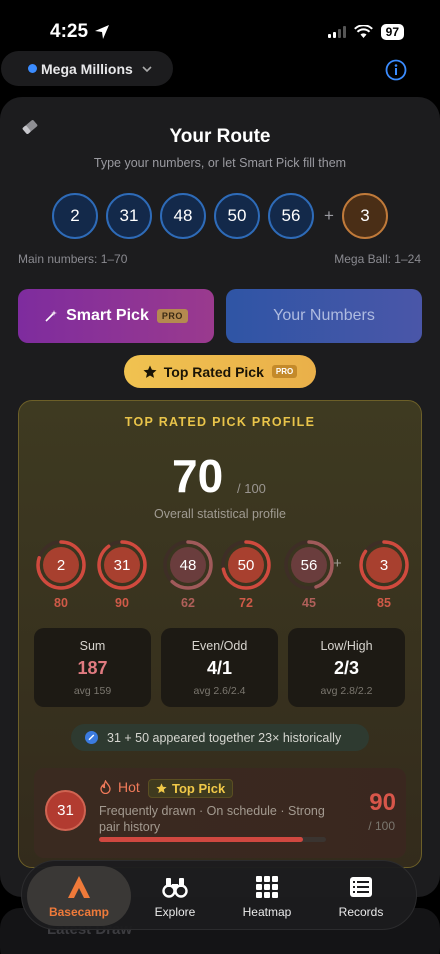 This screenshot has height=954, width=440. What do you see at coordinates (61, 603) in the screenshot?
I see `ring-score: 80` at bounding box center [61, 603].